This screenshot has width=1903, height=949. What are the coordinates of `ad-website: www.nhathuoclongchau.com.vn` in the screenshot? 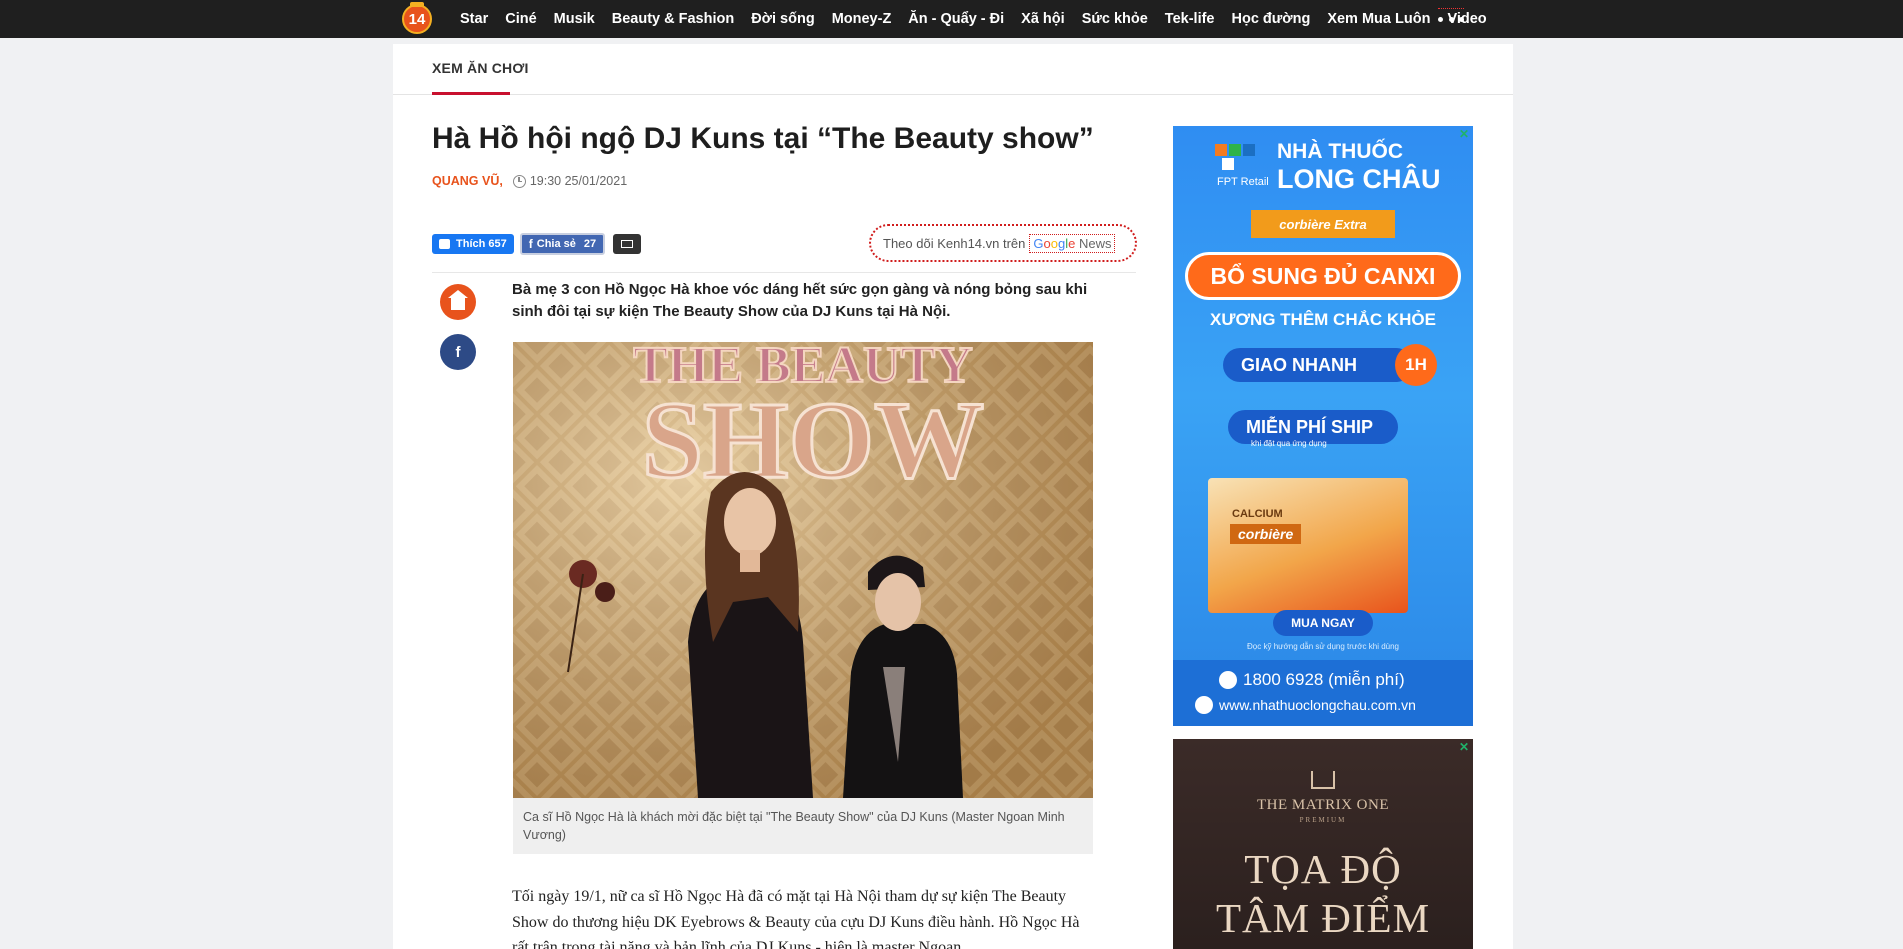 It's located at (1305, 705).